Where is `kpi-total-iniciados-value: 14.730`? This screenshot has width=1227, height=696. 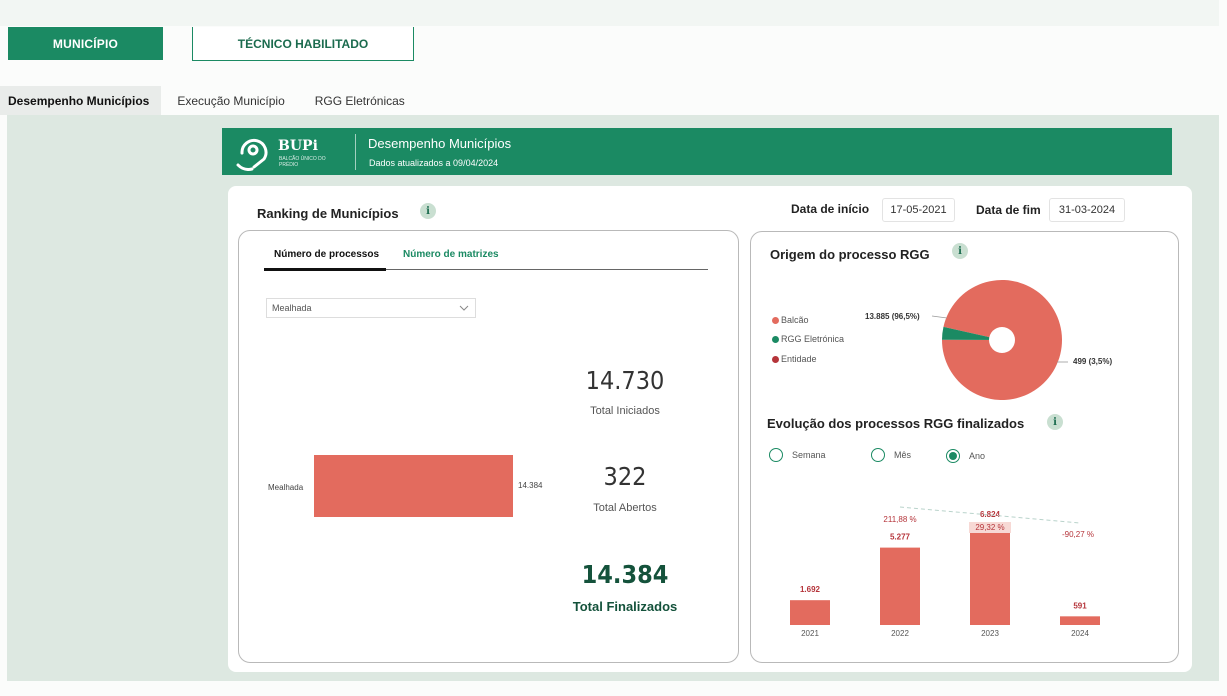 kpi-total-iniciados-value: 14.730 is located at coordinates (625, 380).